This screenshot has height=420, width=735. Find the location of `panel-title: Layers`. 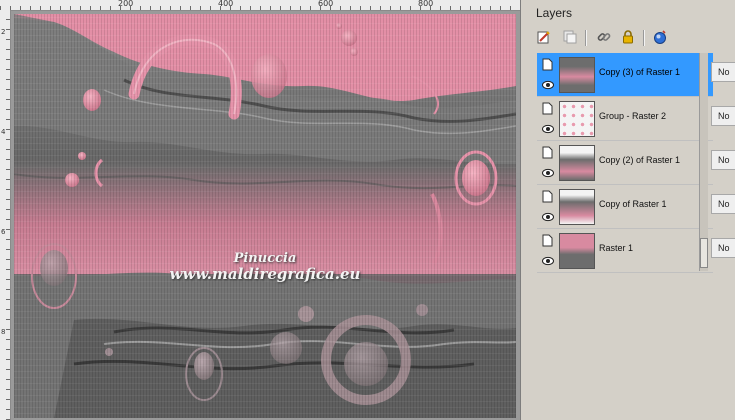

panel-title: Layers is located at coordinates (554, 13).